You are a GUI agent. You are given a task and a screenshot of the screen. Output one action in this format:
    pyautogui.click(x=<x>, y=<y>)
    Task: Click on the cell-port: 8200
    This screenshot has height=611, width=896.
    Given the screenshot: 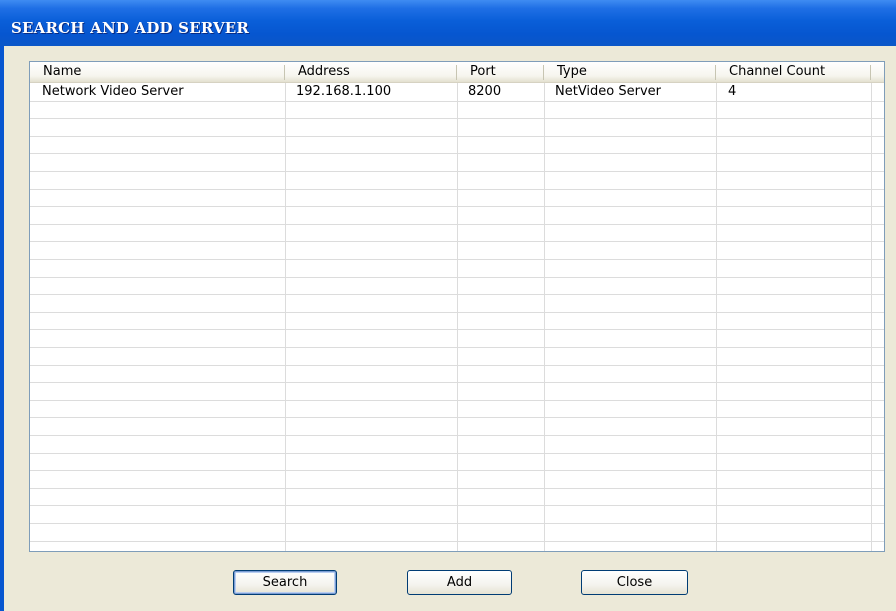 What is the action you would take?
    pyautogui.click(x=485, y=91)
    